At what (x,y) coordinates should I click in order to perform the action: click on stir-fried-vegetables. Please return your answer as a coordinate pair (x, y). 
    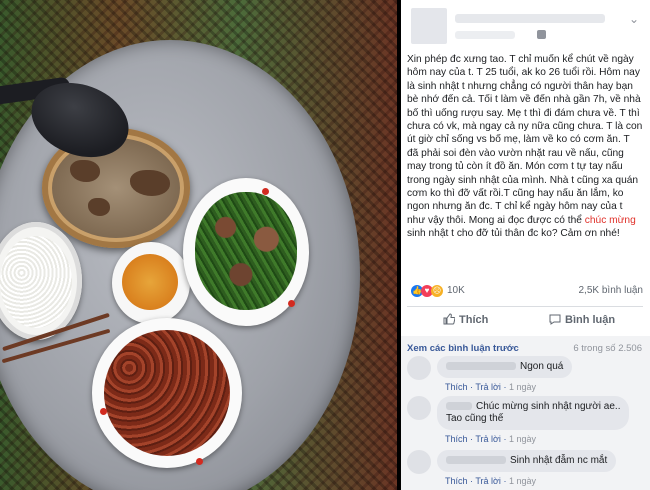
    Looking at the image, I should click on (246, 251).